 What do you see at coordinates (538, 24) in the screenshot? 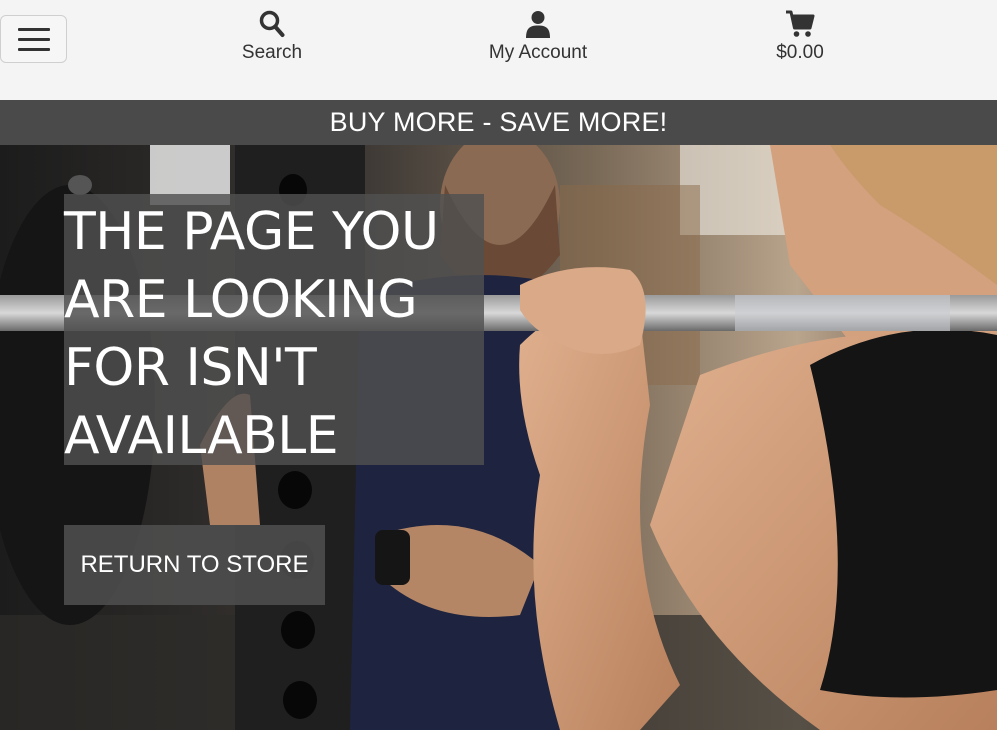
I see `user-icon` at bounding box center [538, 24].